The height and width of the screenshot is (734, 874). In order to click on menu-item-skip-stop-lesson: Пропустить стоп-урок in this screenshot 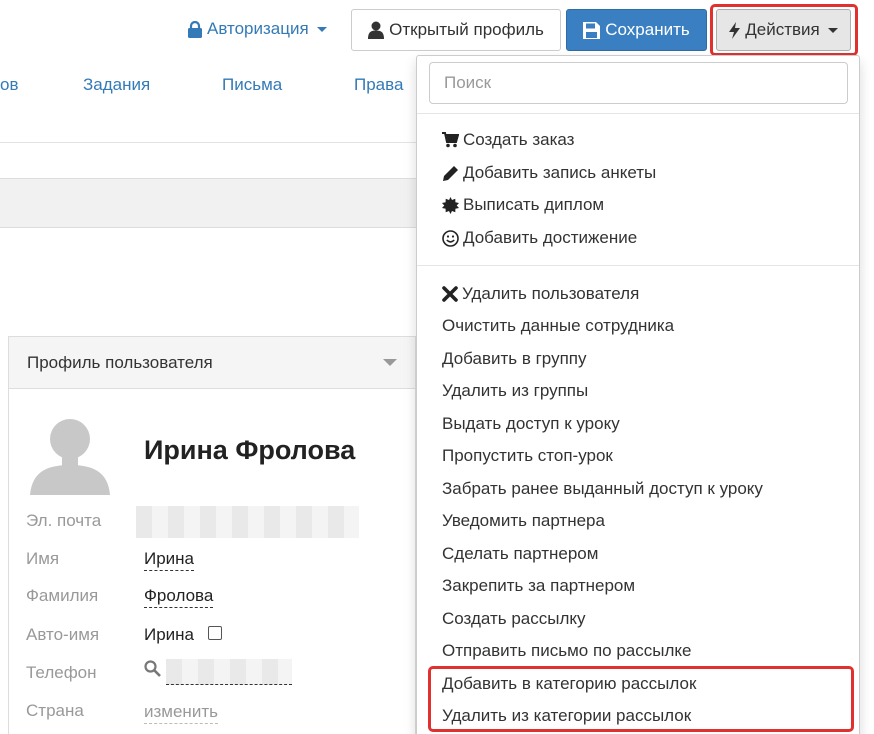, I will do `click(527, 456)`.